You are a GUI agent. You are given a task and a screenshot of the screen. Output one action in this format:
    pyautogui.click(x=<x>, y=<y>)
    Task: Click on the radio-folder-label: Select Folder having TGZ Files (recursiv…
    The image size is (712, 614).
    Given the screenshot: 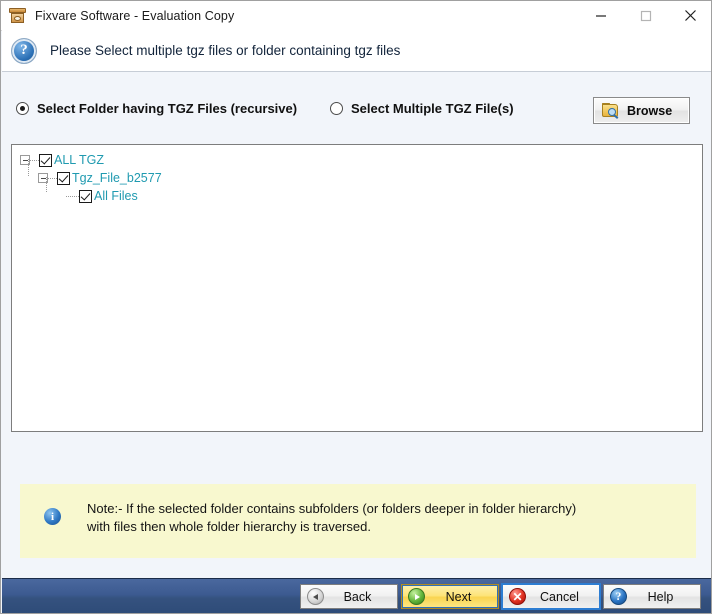 What is the action you would take?
    pyautogui.click(x=167, y=108)
    